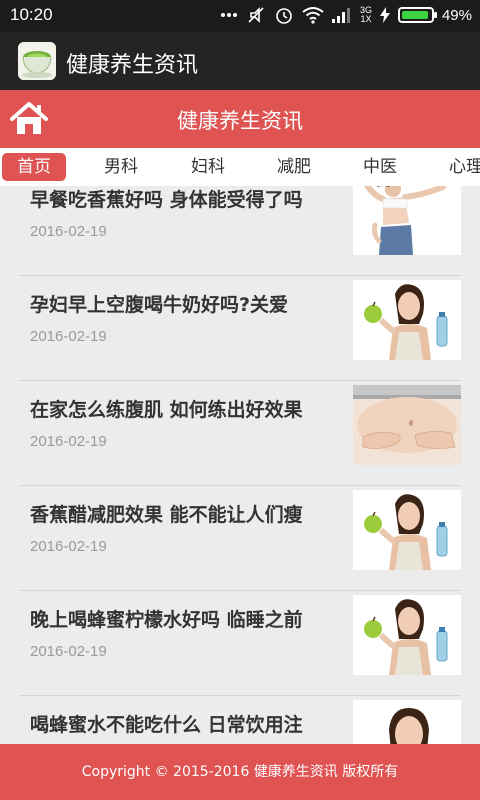 This screenshot has height=800, width=480. Describe the element at coordinates (34, 167) in the screenshot. I see `tab-home: 首页` at that location.